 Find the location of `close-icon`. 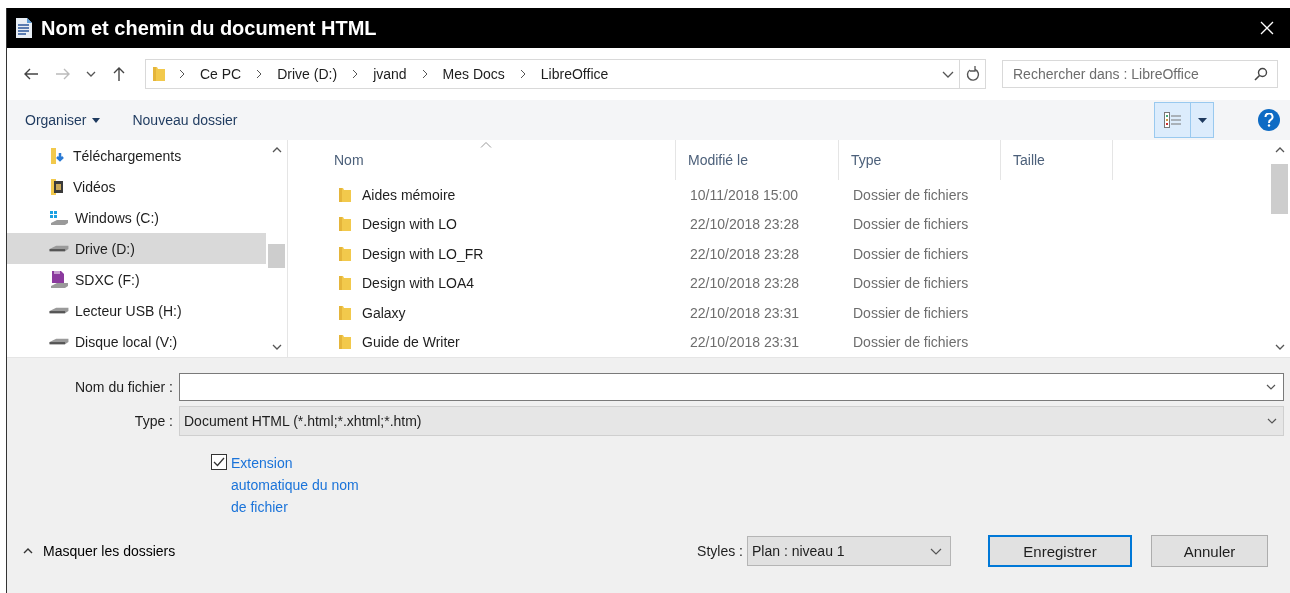

close-icon is located at coordinates (1267, 28).